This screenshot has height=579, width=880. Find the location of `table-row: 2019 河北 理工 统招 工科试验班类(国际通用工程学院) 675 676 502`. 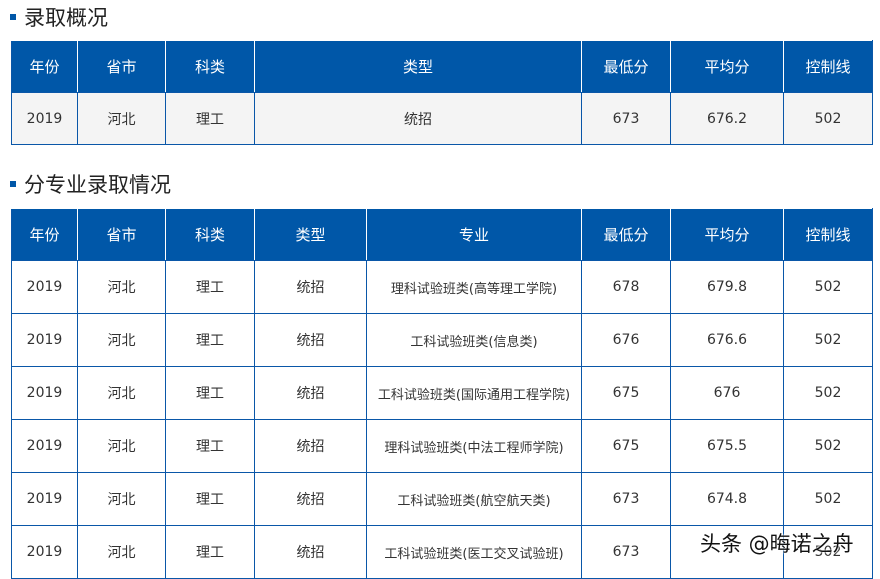

table-row: 2019 河北 理工 统招 工科试验班类(国际通用工程学院) 675 676 502 is located at coordinates (442, 393).